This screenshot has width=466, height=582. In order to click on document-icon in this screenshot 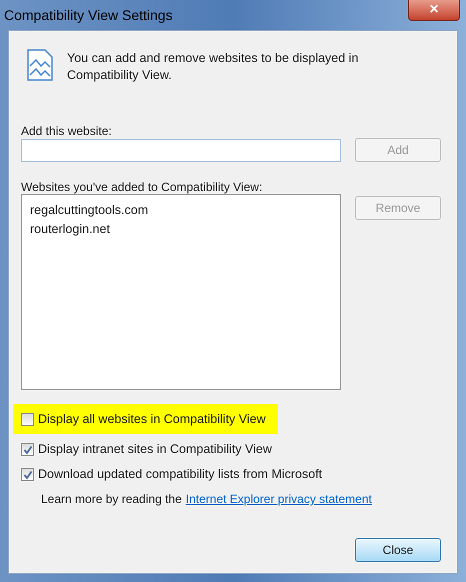, I will do `click(40, 65)`.